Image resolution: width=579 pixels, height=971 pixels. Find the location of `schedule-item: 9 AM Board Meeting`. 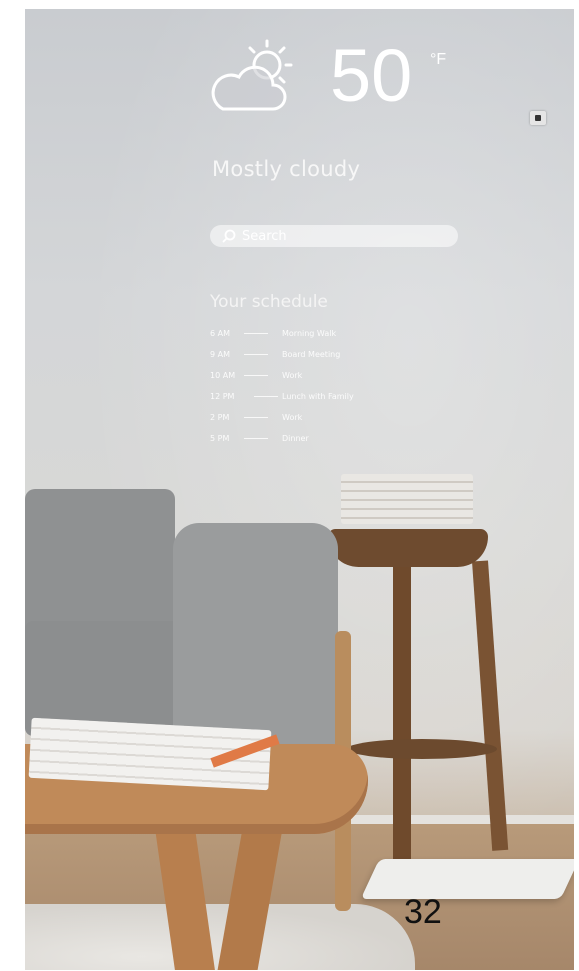

schedule-item: 9 AM Board Meeting is located at coordinates (320, 360).